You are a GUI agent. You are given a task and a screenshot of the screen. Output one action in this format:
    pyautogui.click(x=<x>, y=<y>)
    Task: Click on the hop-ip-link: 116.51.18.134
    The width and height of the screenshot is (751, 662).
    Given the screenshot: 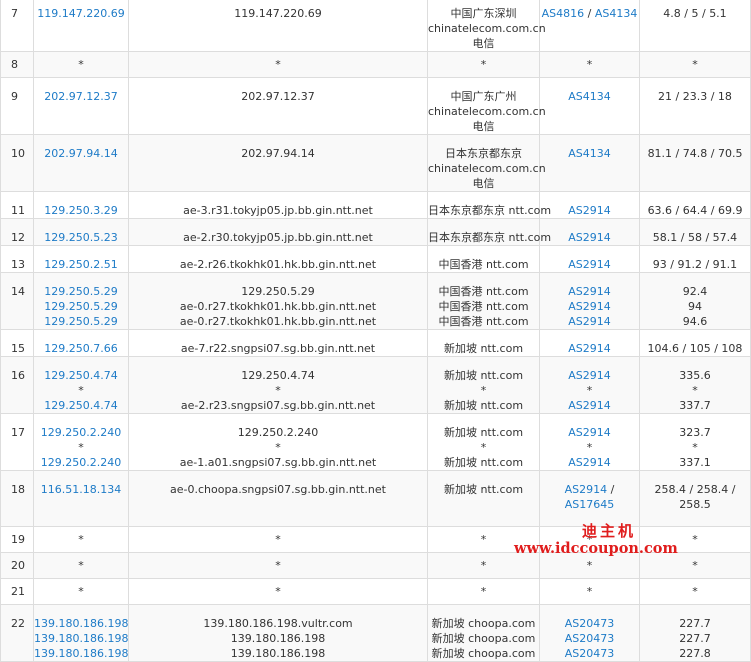 What is the action you would take?
    pyautogui.click(x=81, y=489)
    